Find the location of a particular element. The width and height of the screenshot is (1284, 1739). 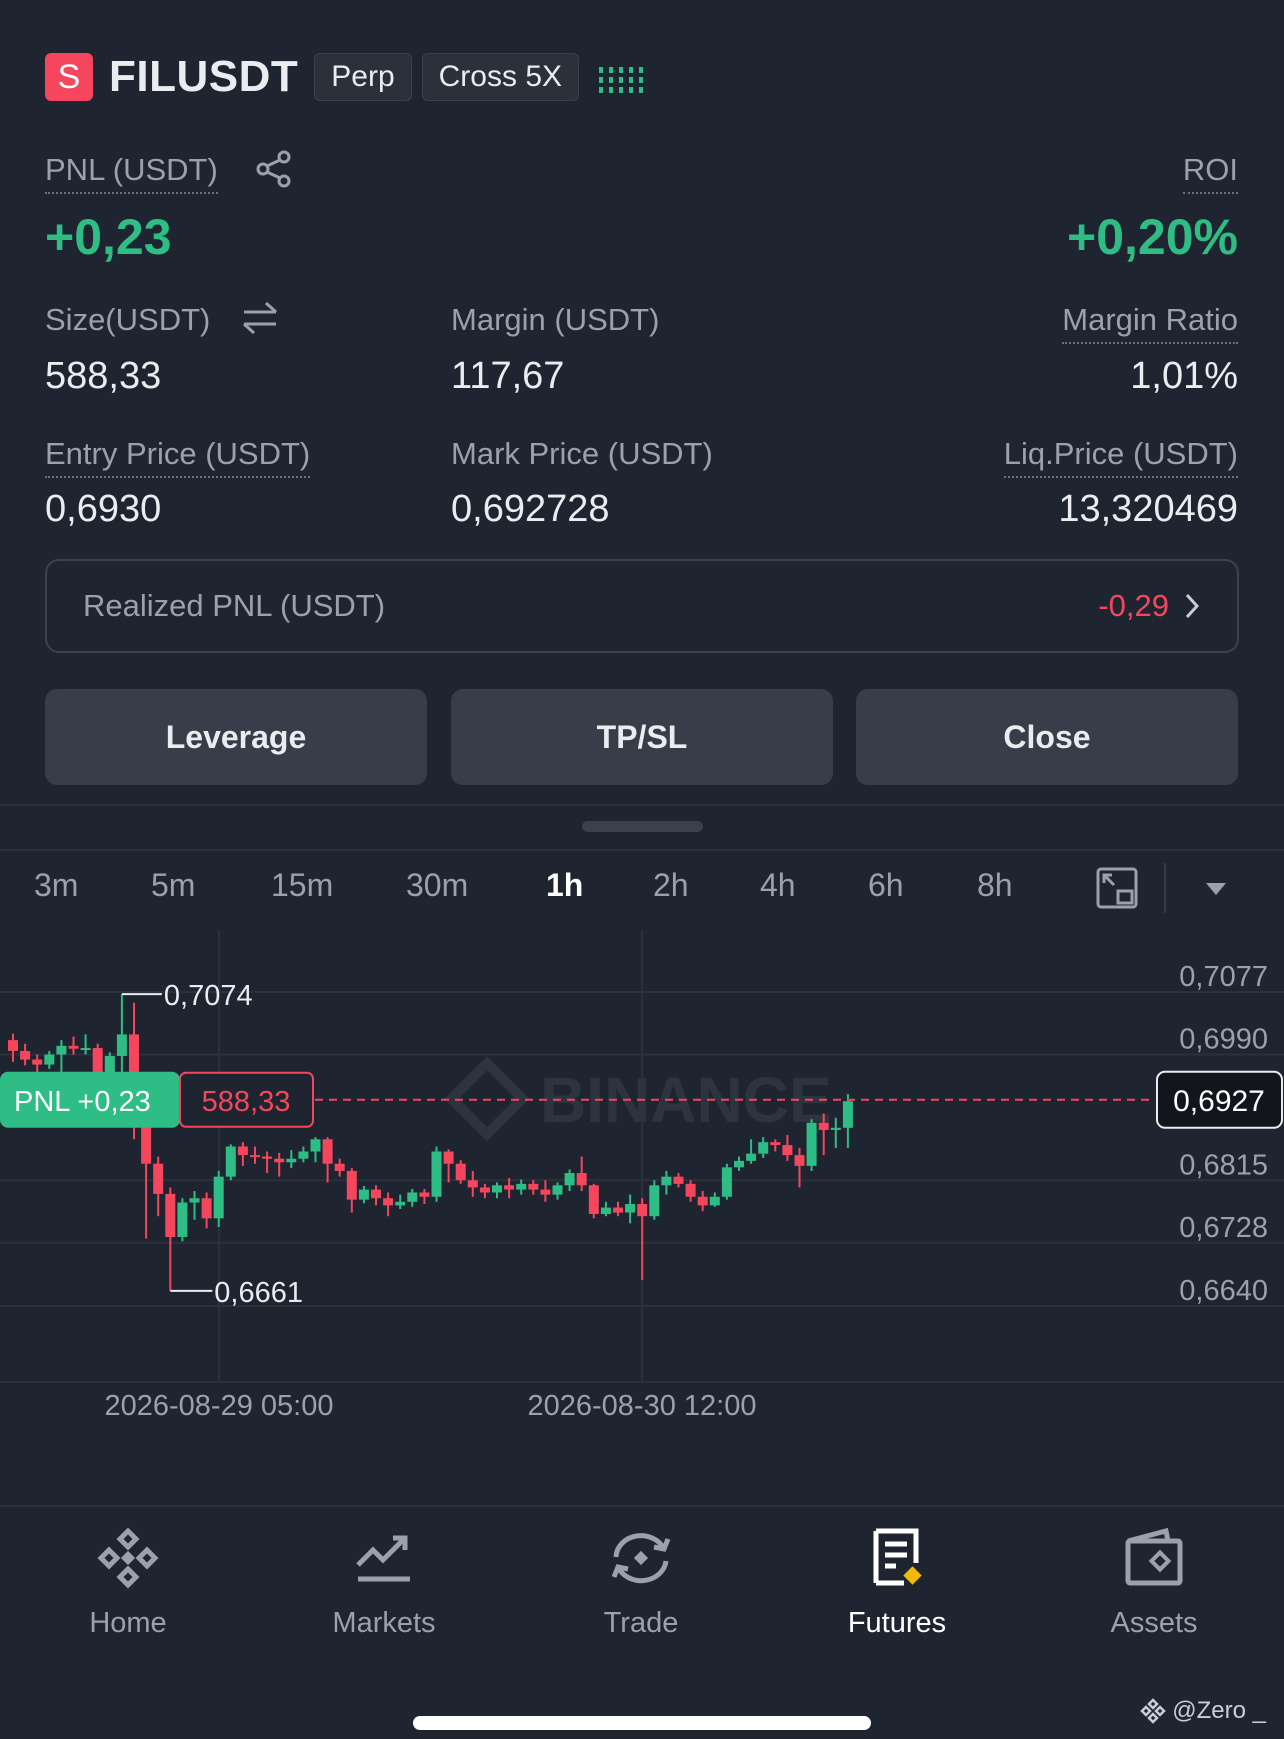

interval-tab-5m: 5m is located at coordinates (173, 885).